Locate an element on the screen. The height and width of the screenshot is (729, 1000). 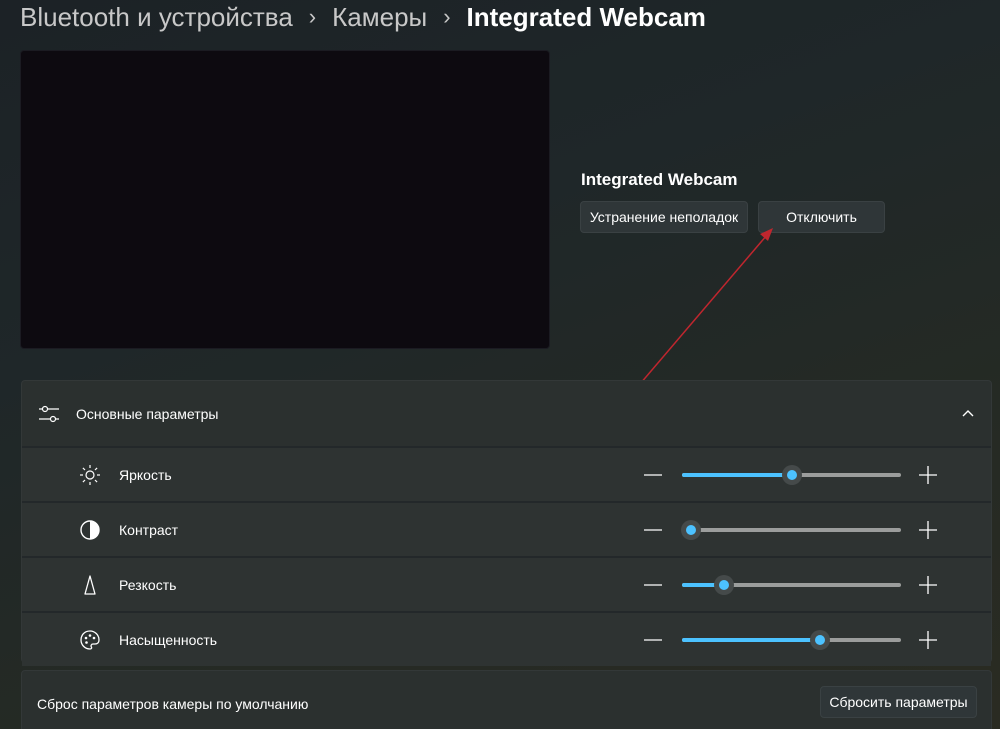
contrast-icon is located at coordinates (90, 530).